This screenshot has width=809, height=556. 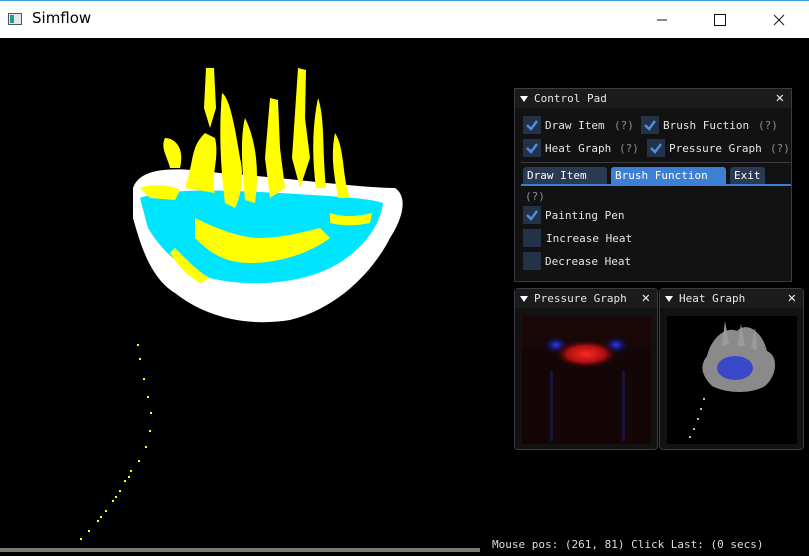 I want to click on window-title: Simflow, so click(x=62, y=18).